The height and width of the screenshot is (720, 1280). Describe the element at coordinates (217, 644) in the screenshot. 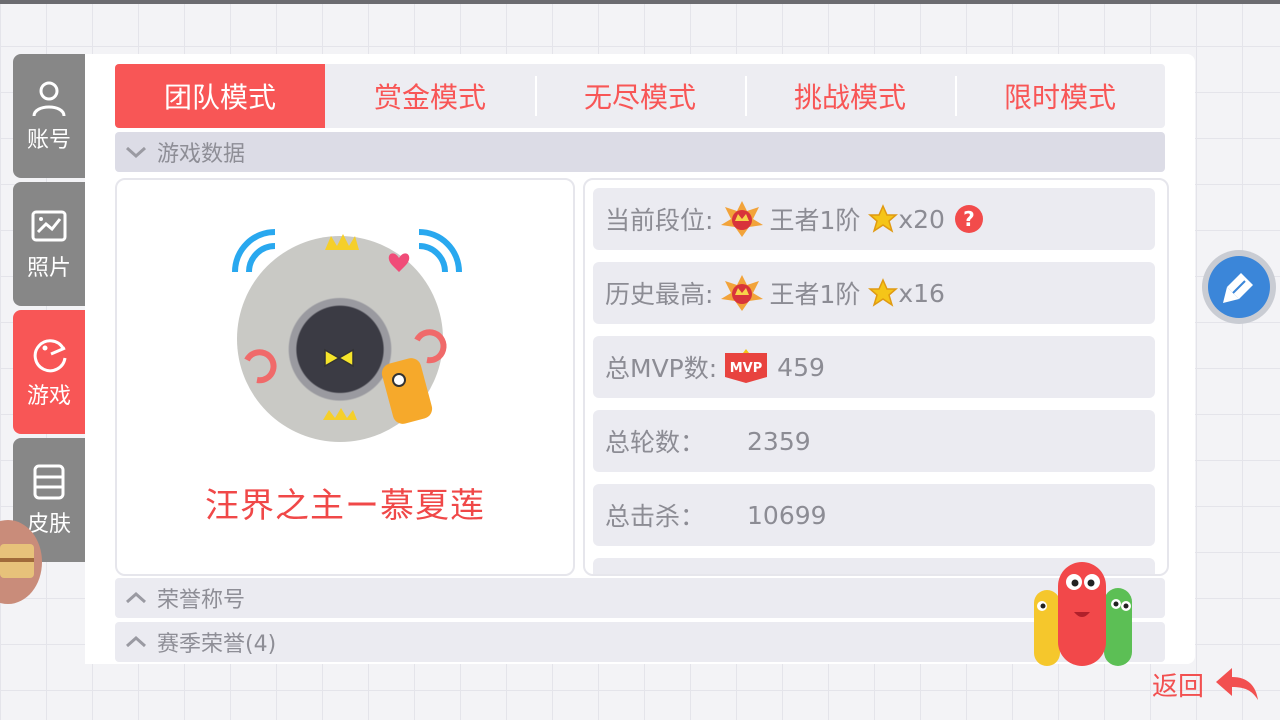

I see `section-title: 赛季荣誉(4)` at that location.